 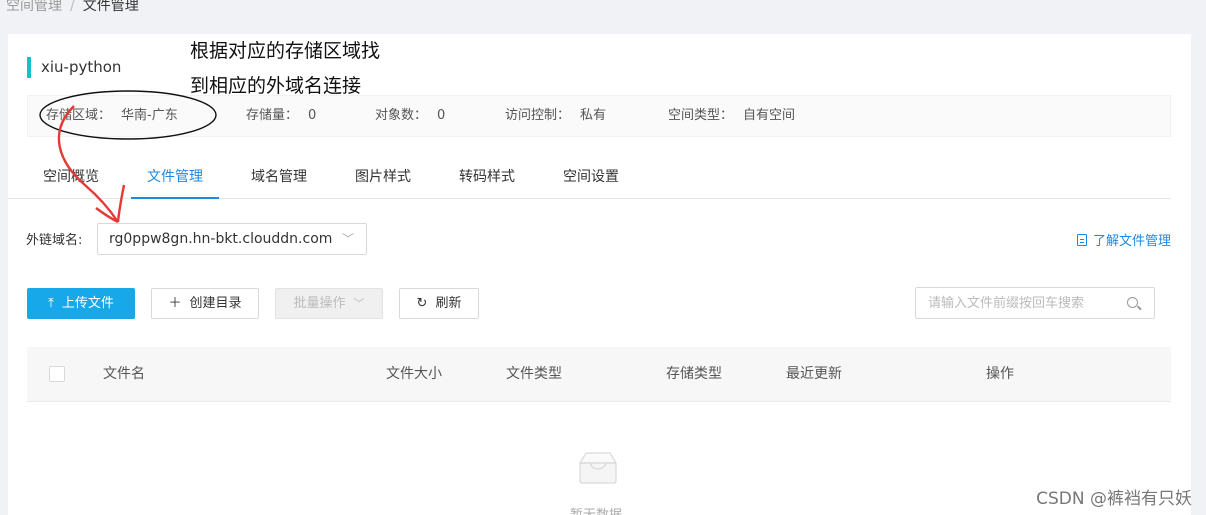 What do you see at coordinates (124, 374) in the screenshot?
I see `column-file-name: 文件名` at bounding box center [124, 374].